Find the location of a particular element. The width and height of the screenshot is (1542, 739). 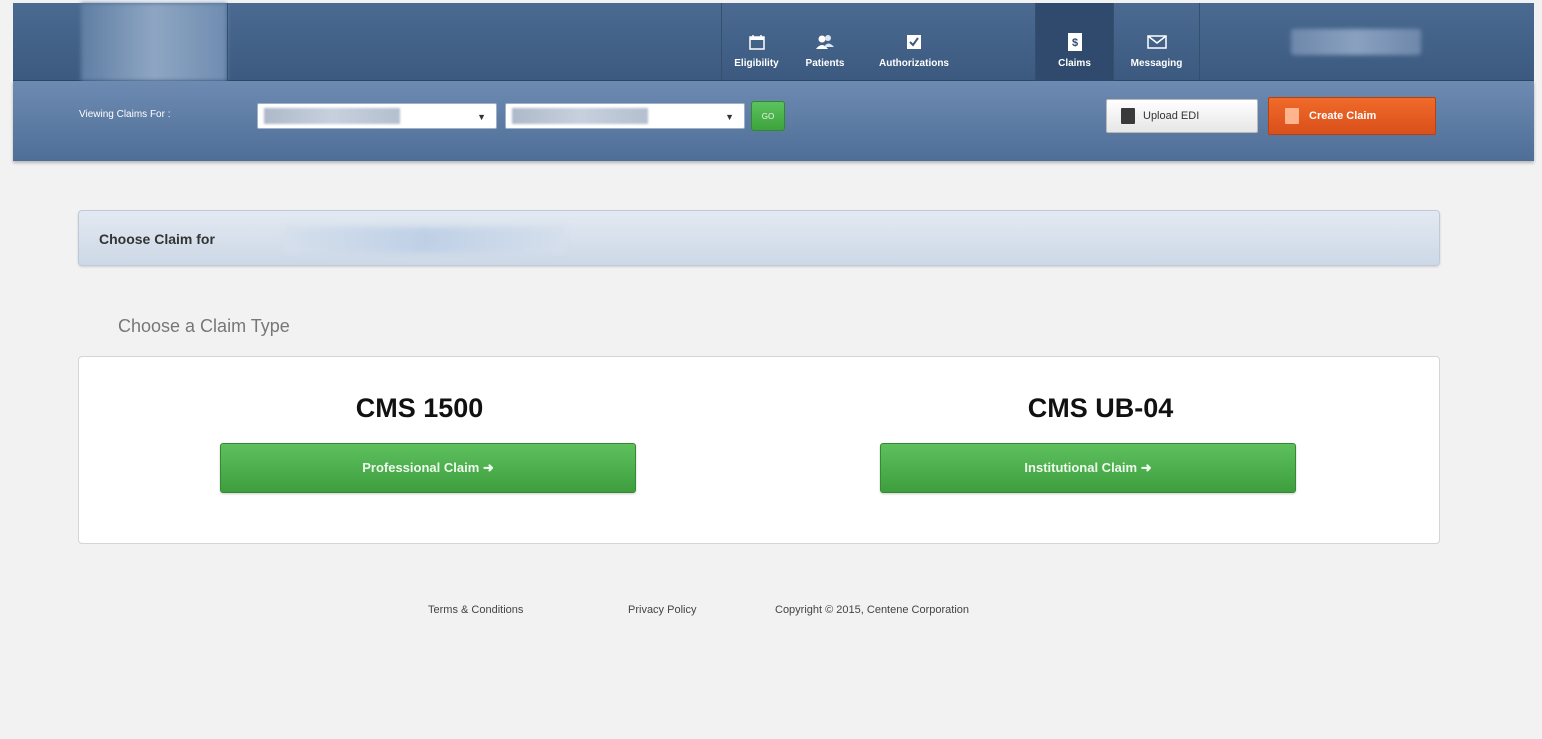

tab-claims: $ Claims is located at coordinates (1074, 42).